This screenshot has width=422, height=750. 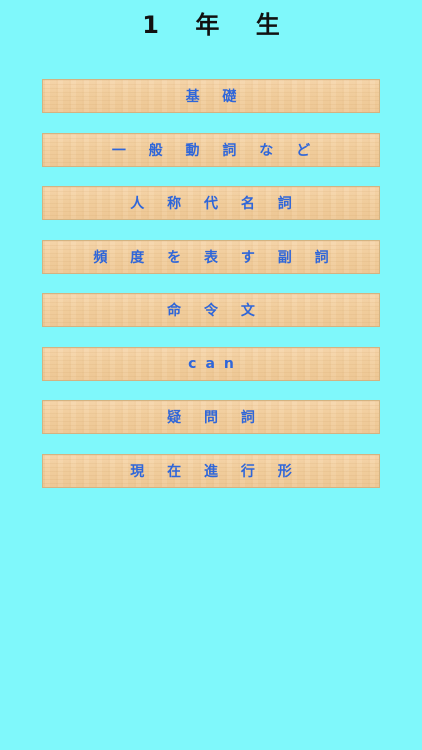 What do you see at coordinates (211, 363) in the screenshot?
I see `menu-button-can: can` at bounding box center [211, 363].